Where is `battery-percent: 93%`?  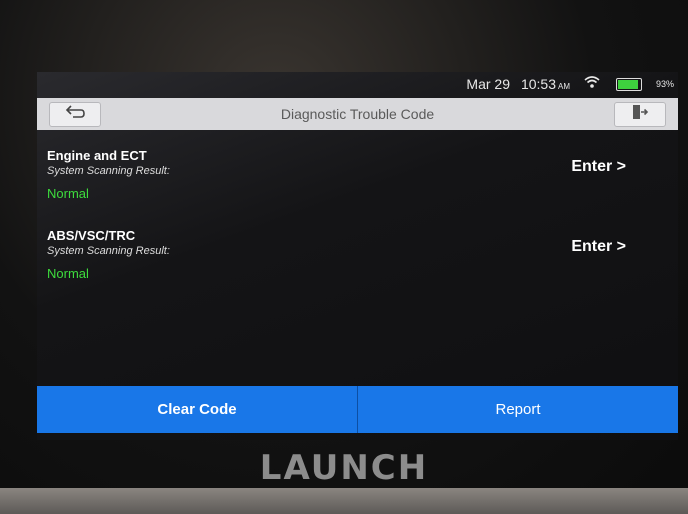 battery-percent: 93% is located at coordinates (664, 84).